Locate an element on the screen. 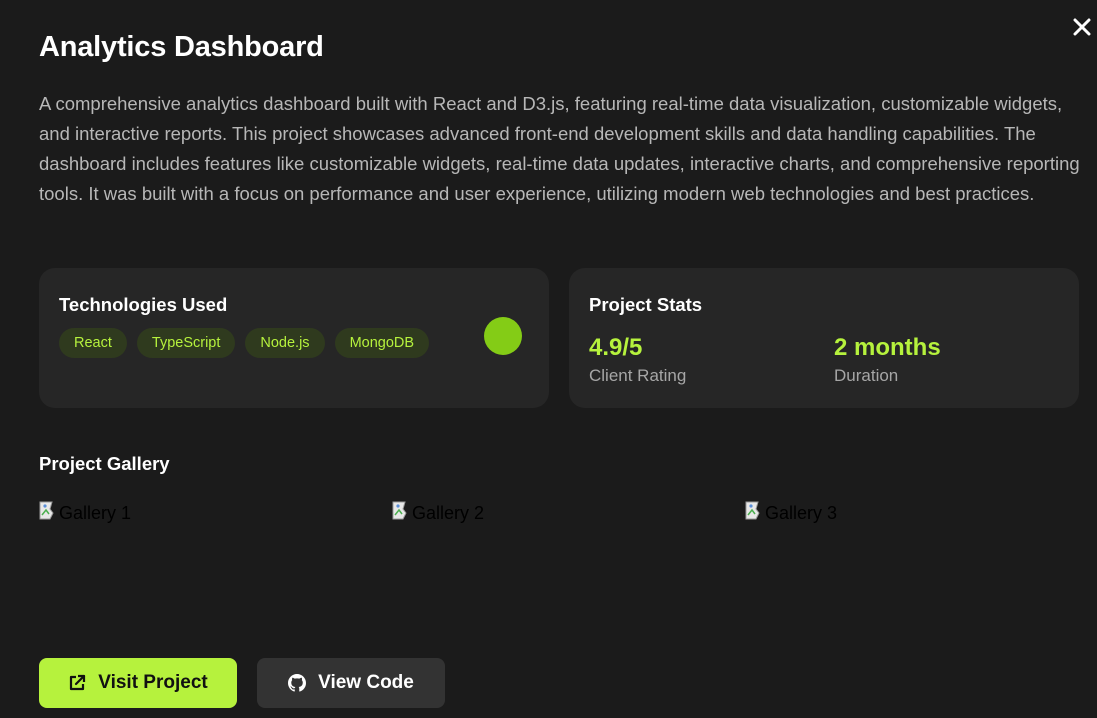 The height and width of the screenshot is (718, 1097). duration-value: 2 months is located at coordinates (887, 347).